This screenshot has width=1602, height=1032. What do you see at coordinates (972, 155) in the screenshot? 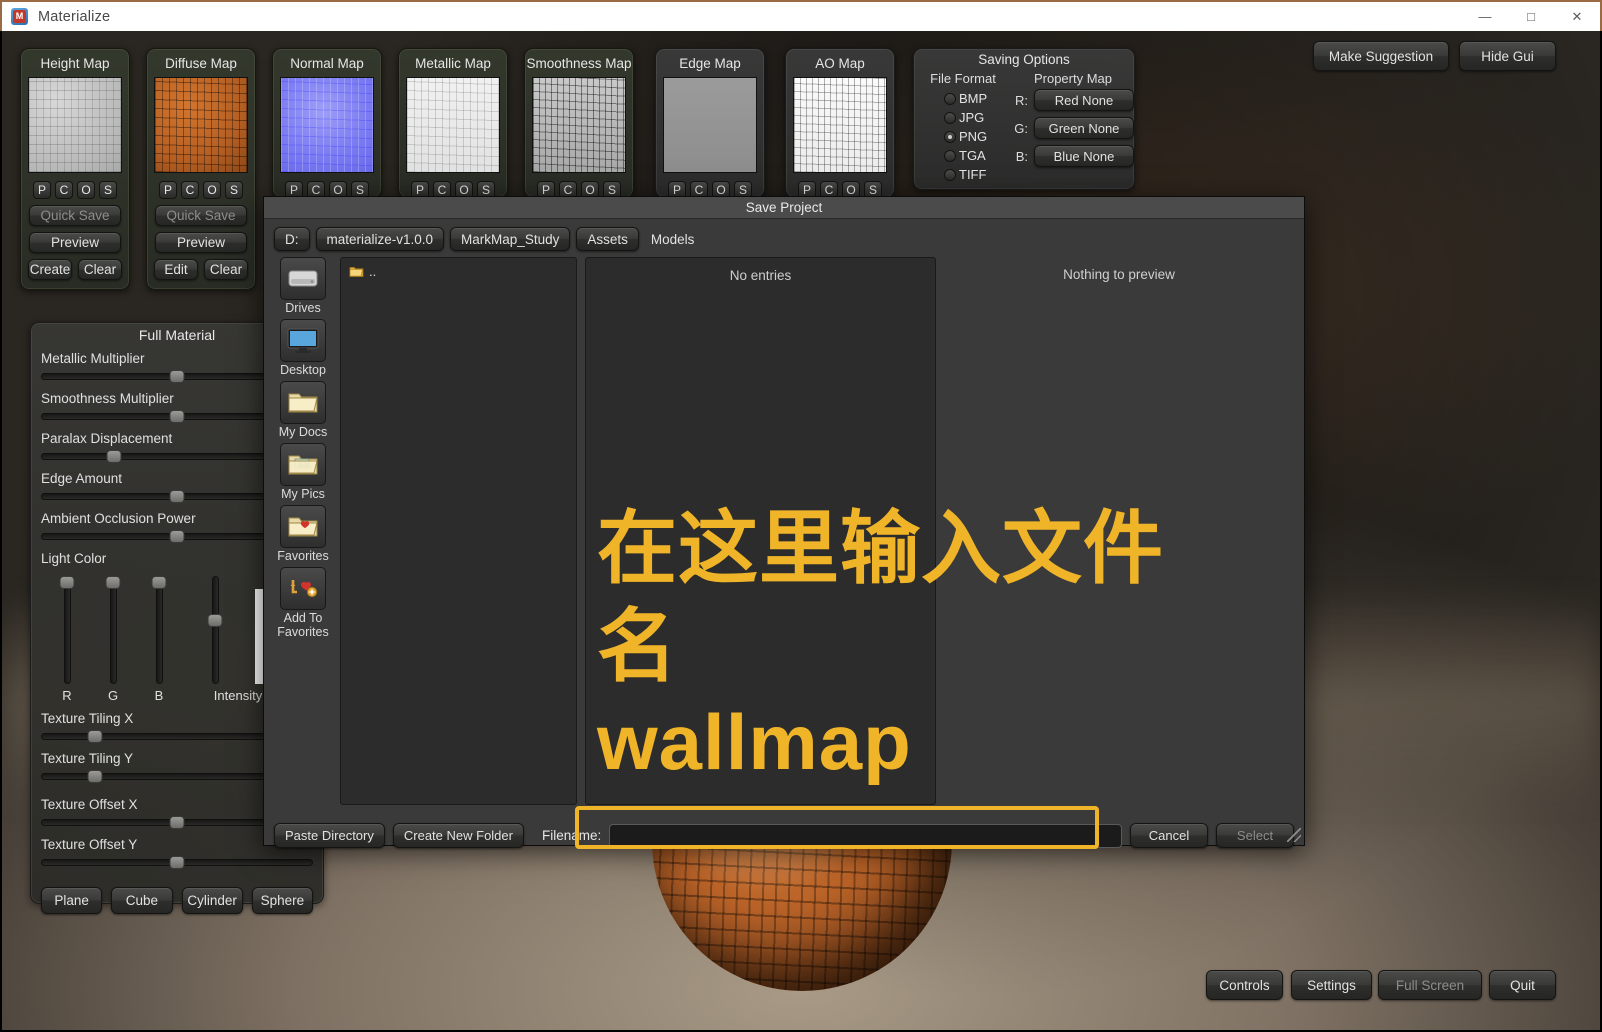
I see `format-radio-label: TGA` at bounding box center [972, 155].